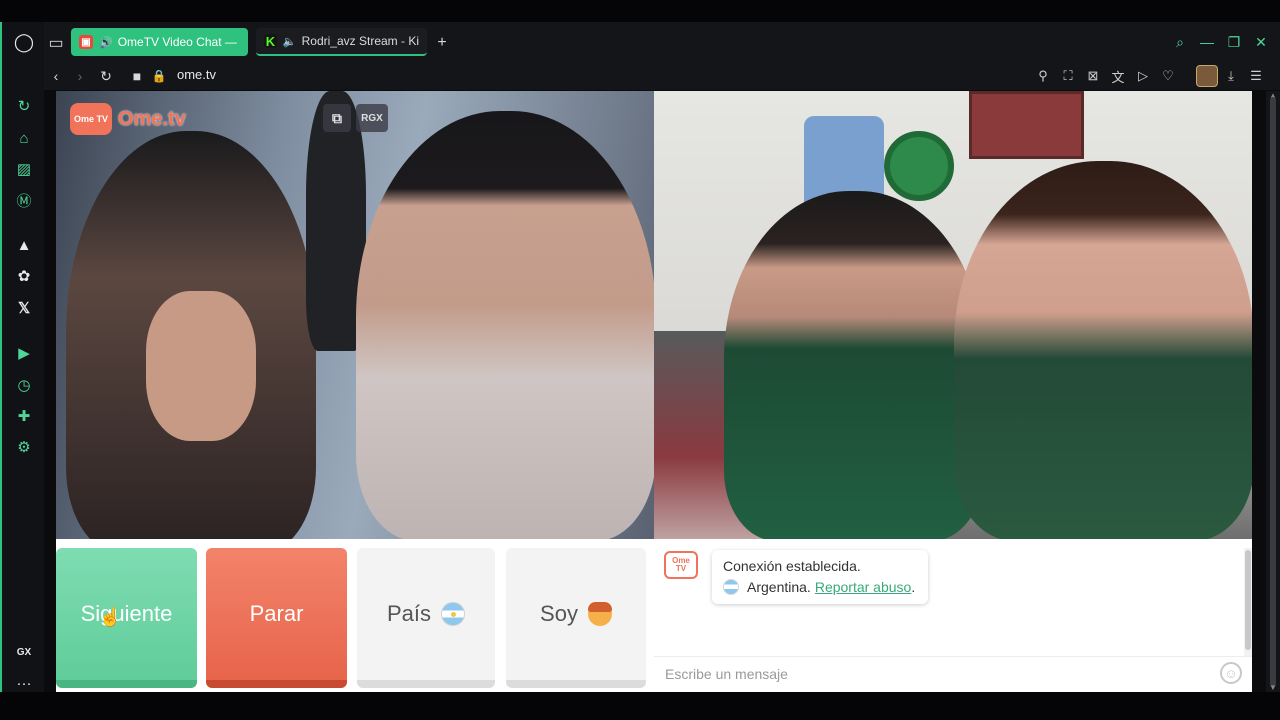  What do you see at coordinates (360, 41) in the screenshot?
I see `tab-title: Rodri_avz Stream - Ki` at bounding box center [360, 41].